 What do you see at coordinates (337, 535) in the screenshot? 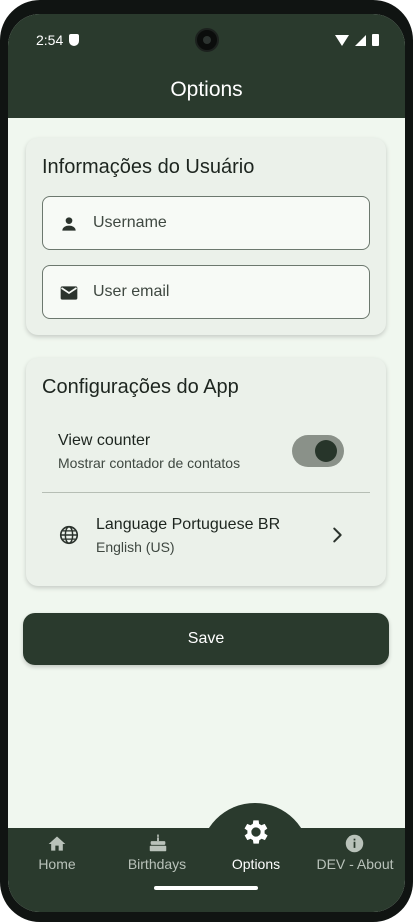
I see `chevron-right-icon` at bounding box center [337, 535].